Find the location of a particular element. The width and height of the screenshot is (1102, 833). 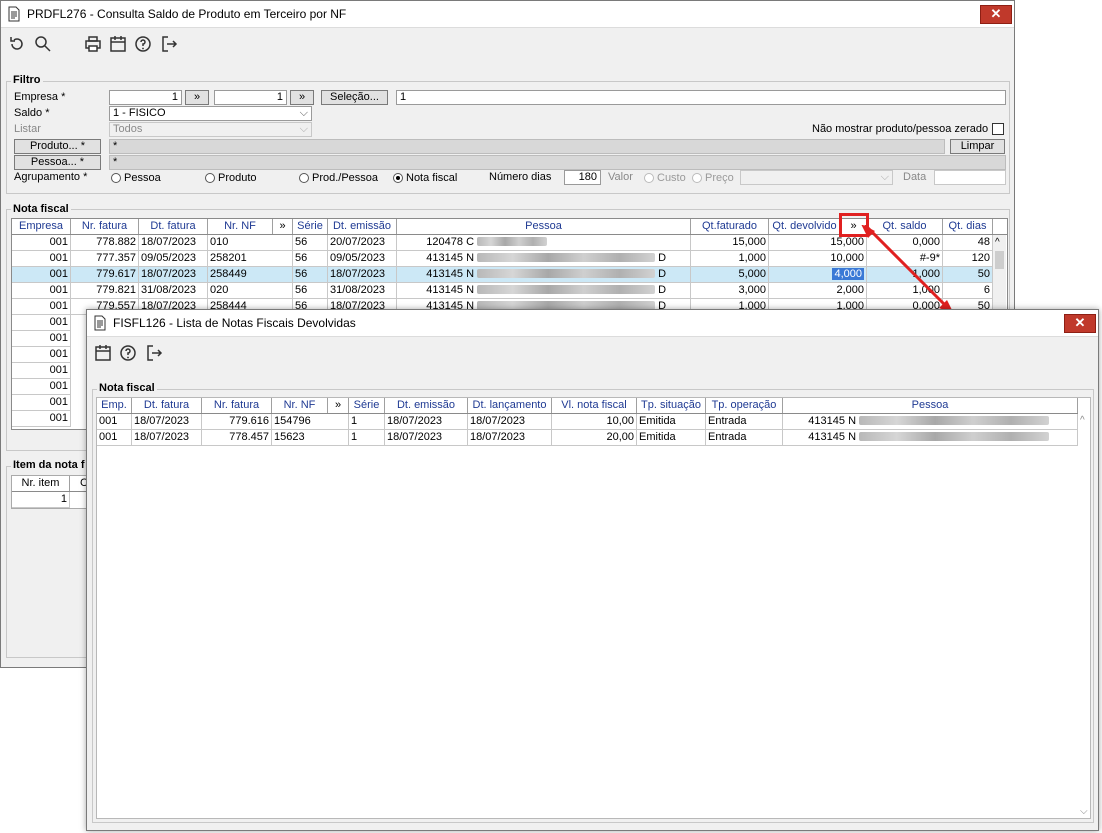

col-tp-situacao: Tp. situação is located at coordinates (671, 405).